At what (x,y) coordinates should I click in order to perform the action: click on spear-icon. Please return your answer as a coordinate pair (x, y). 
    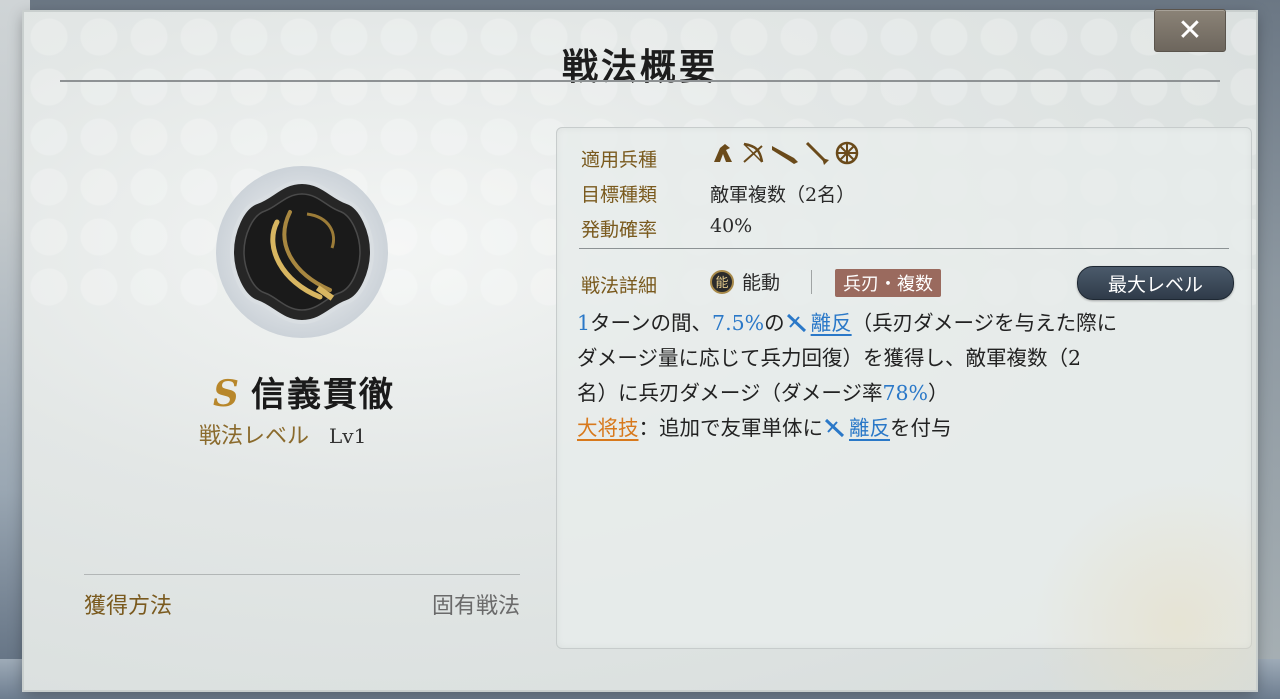
    Looking at the image, I should click on (817, 153).